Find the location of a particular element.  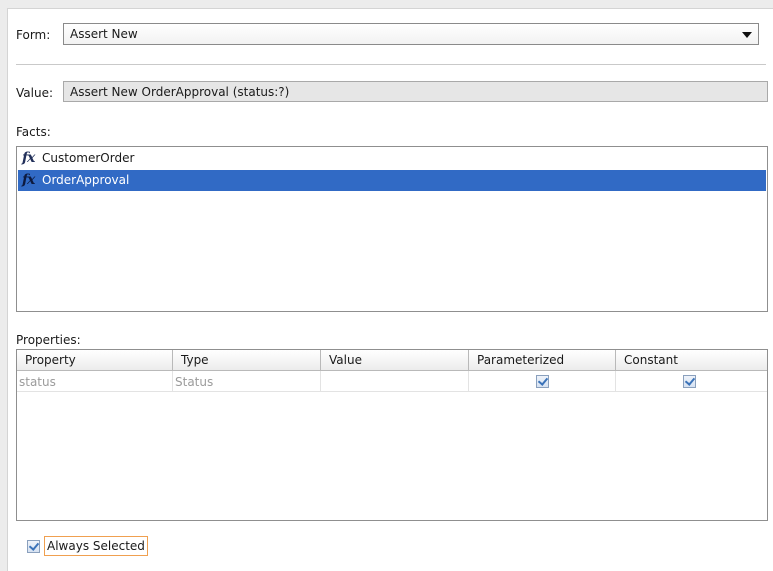

fact-item-label: CustomerOrder is located at coordinates (88, 158).